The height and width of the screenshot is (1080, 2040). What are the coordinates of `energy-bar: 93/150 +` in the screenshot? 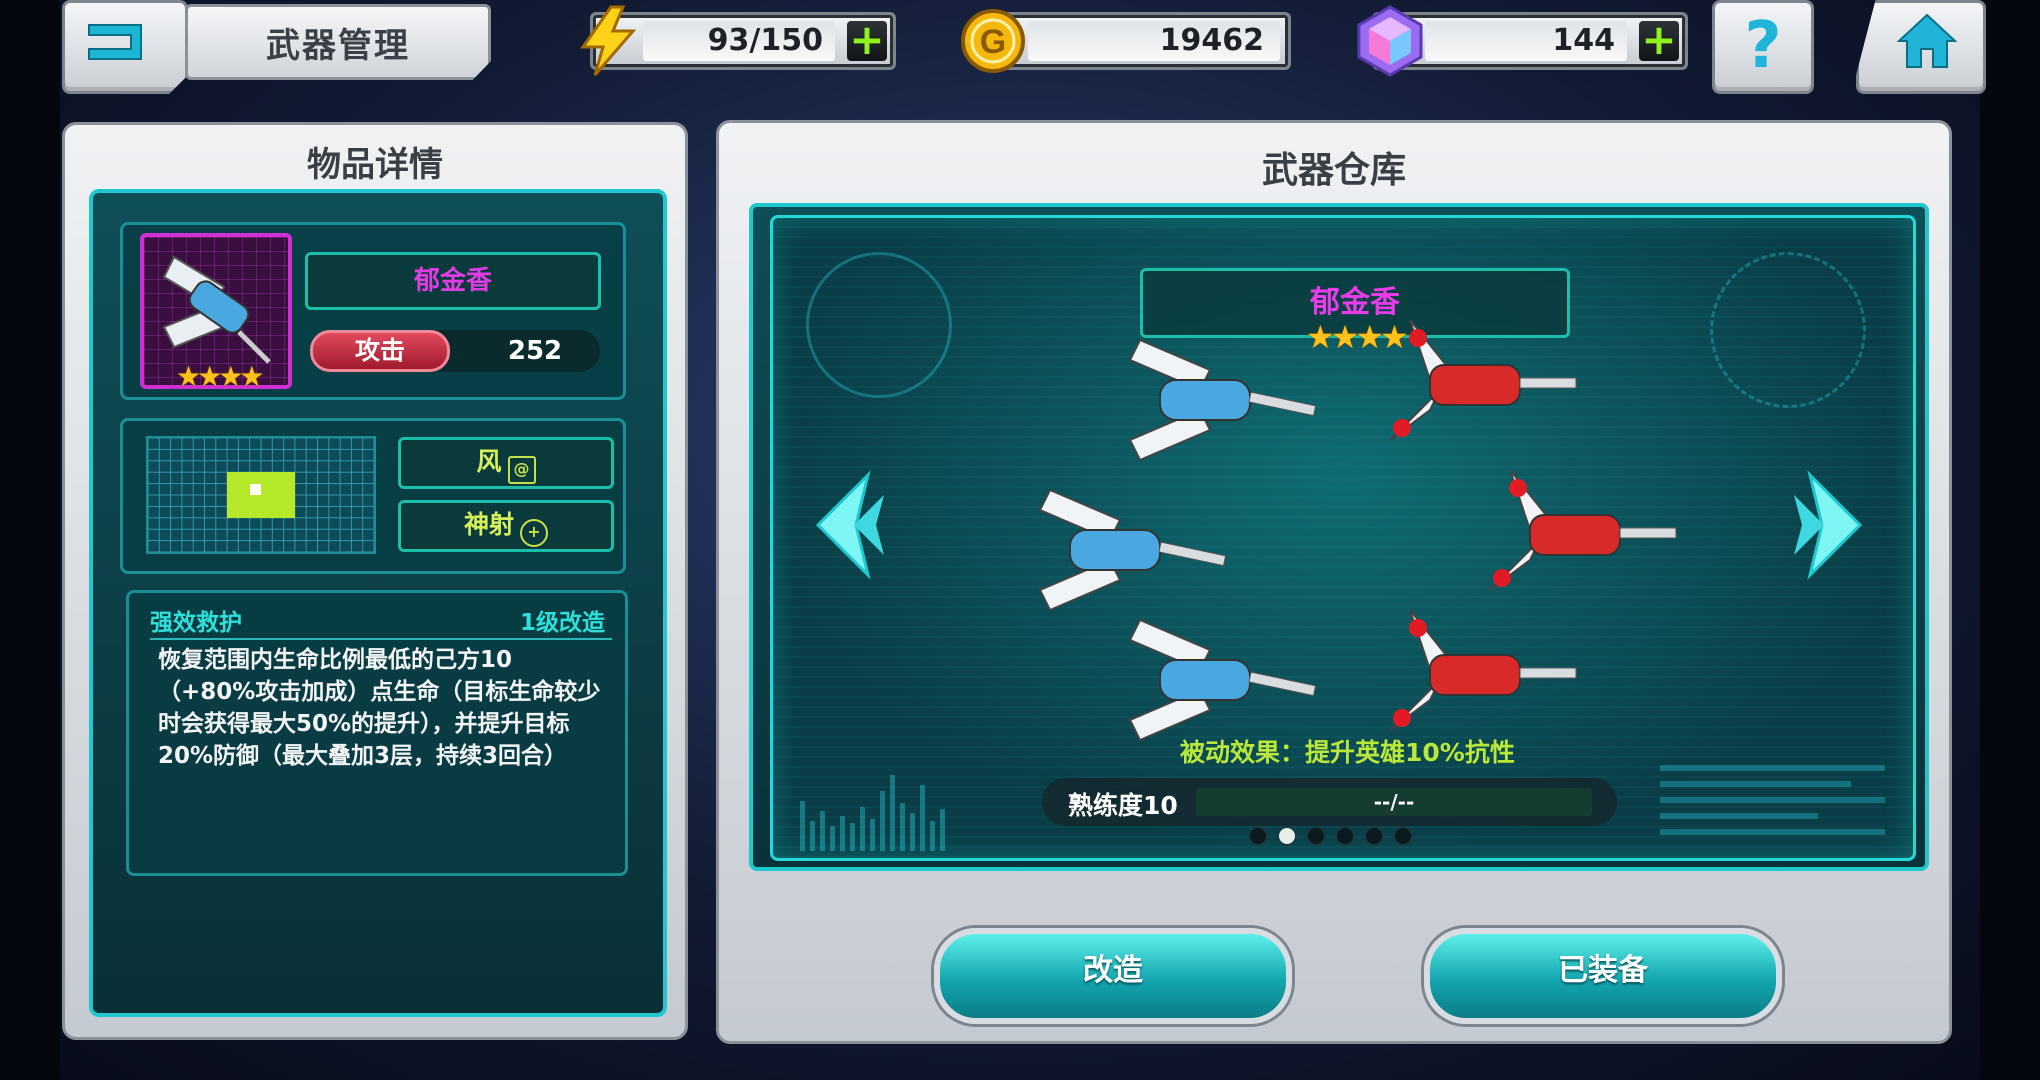 It's located at (738, 40).